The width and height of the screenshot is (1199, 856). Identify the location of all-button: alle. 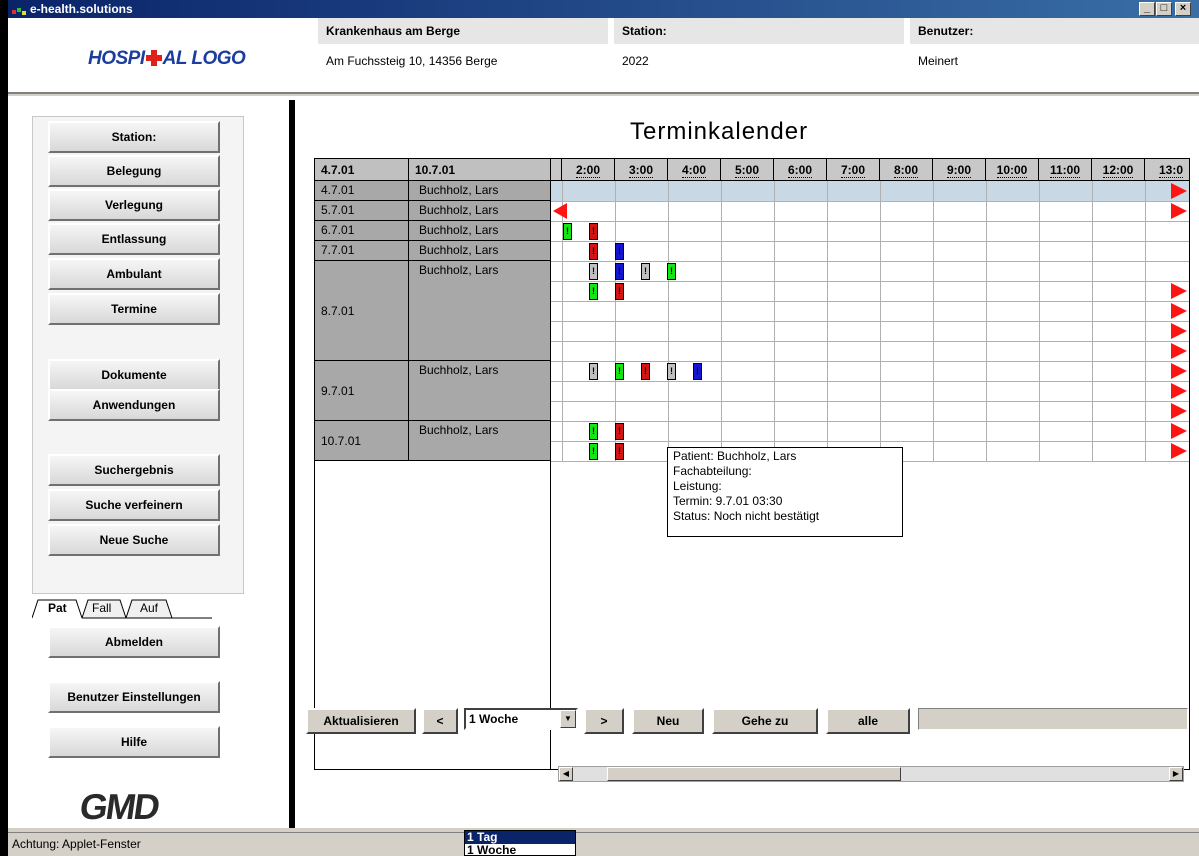
(868, 721).